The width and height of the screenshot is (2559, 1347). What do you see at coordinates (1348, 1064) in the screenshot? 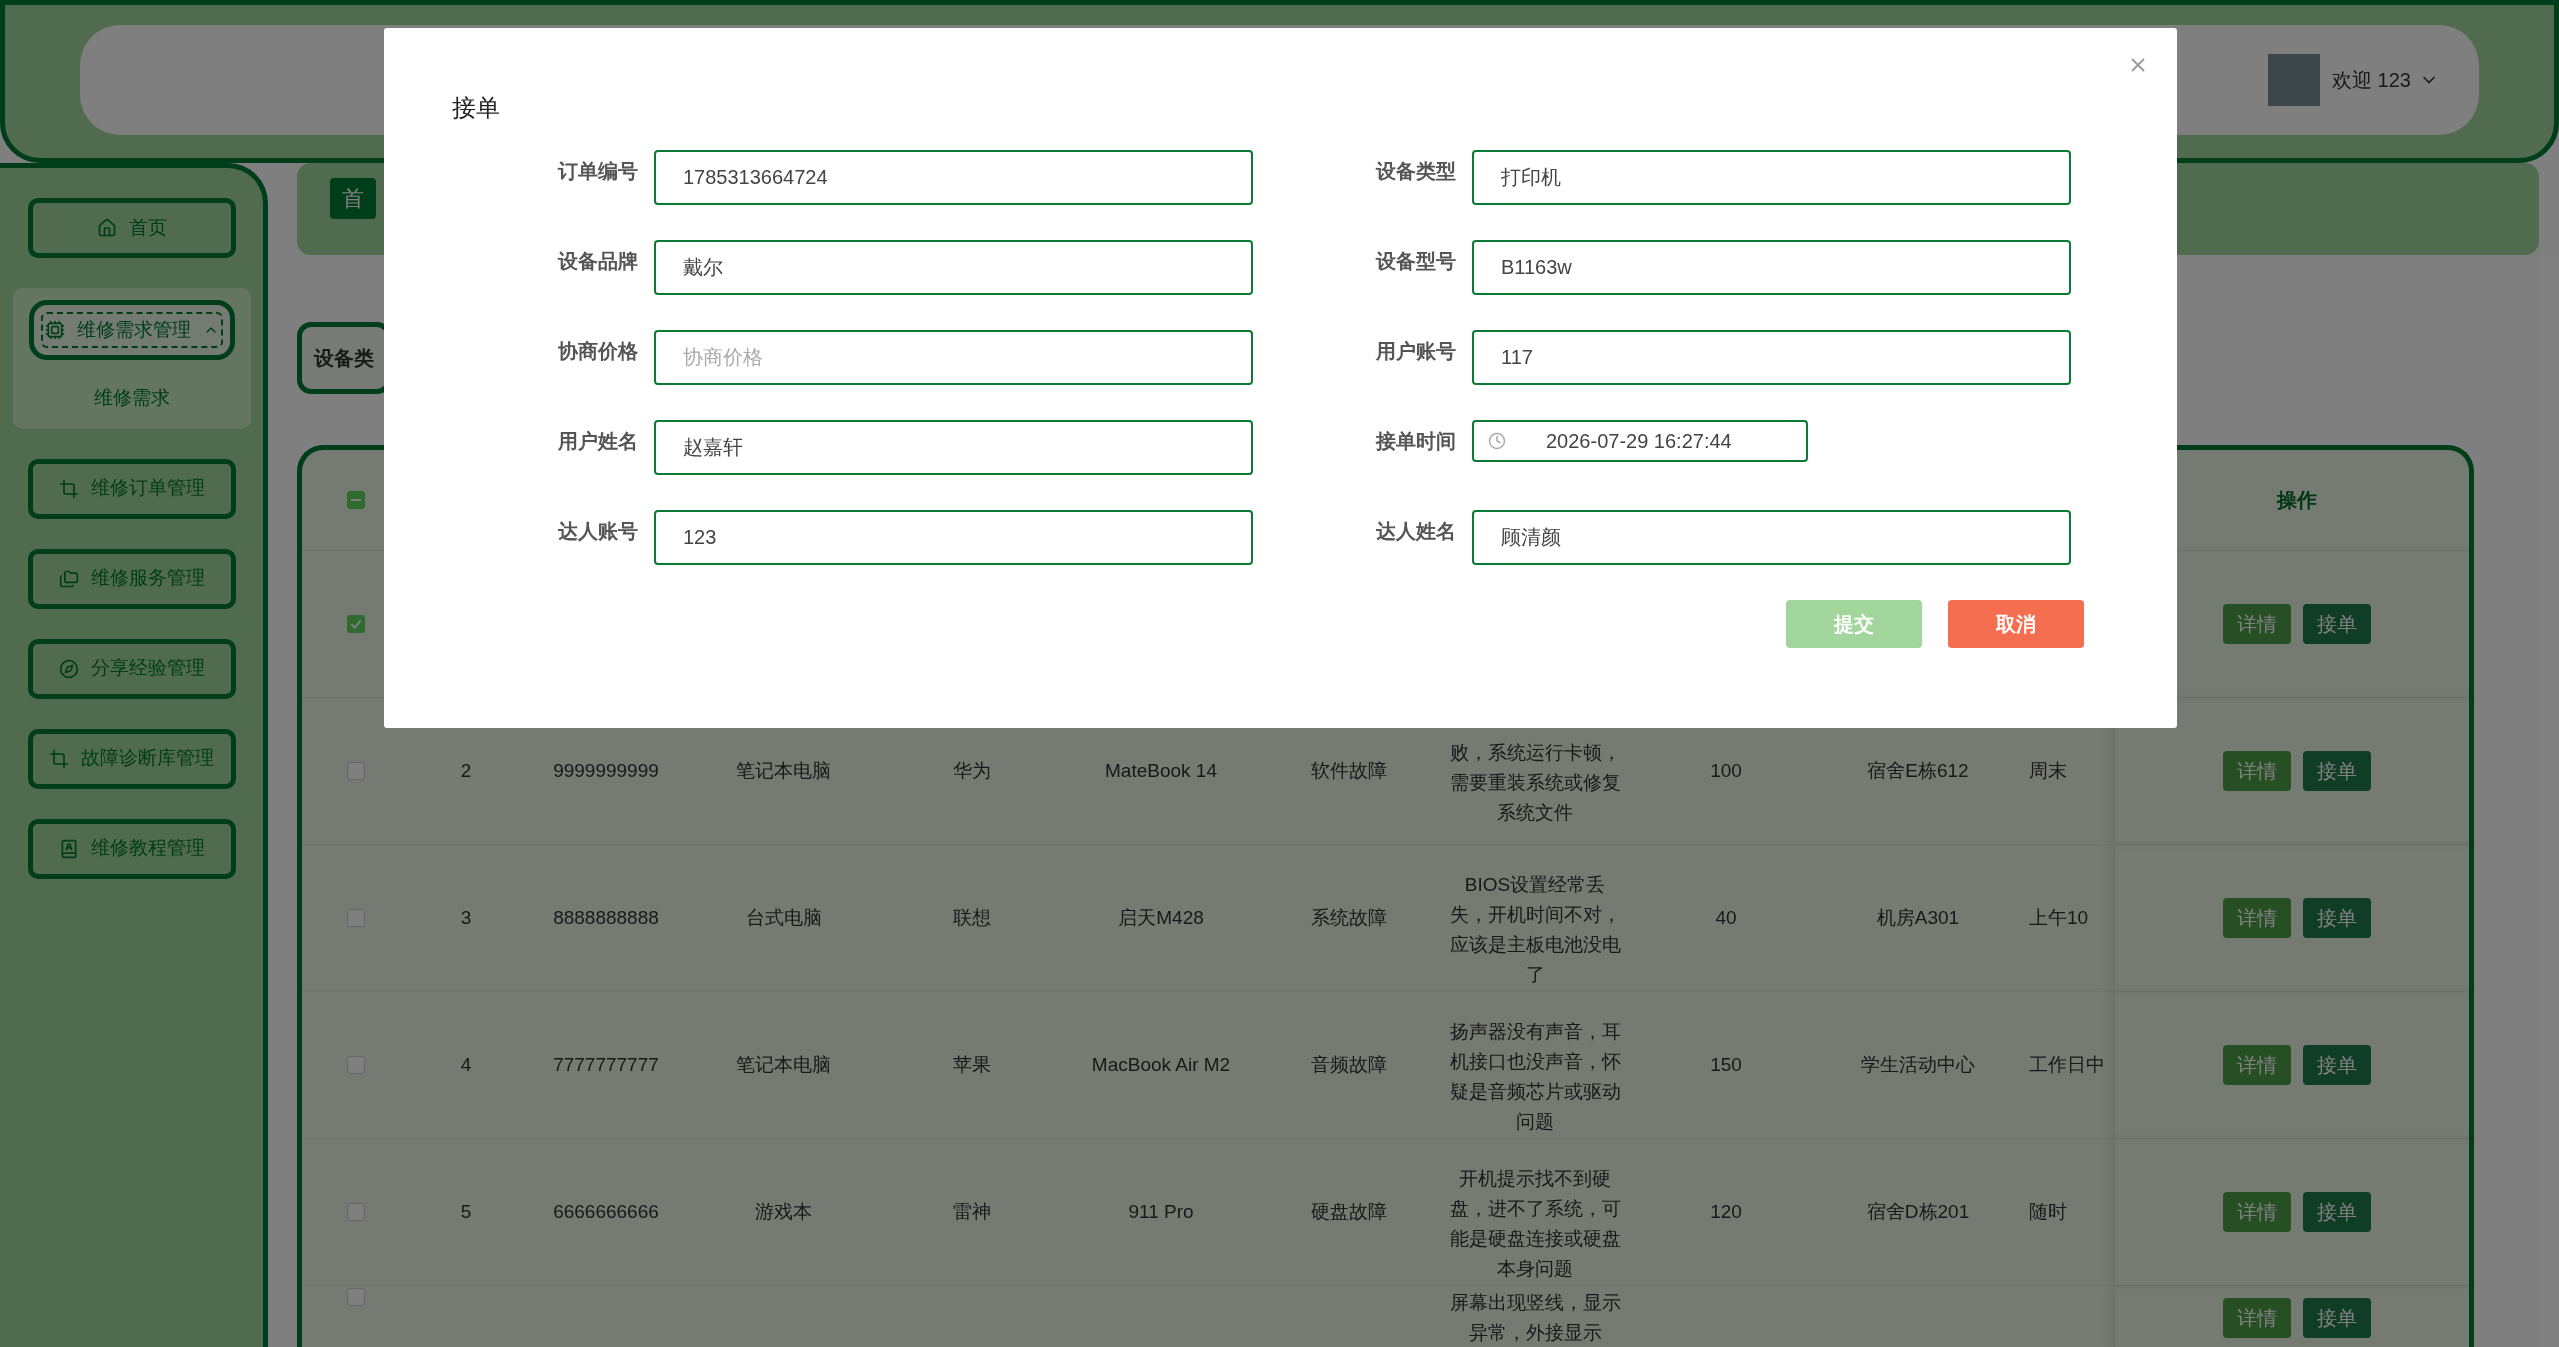
I see `table-cell-text: 音频故障` at bounding box center [1348, 1064].